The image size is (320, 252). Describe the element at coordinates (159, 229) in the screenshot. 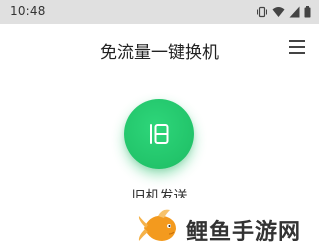

I see `fish-logo-icon` at that location.